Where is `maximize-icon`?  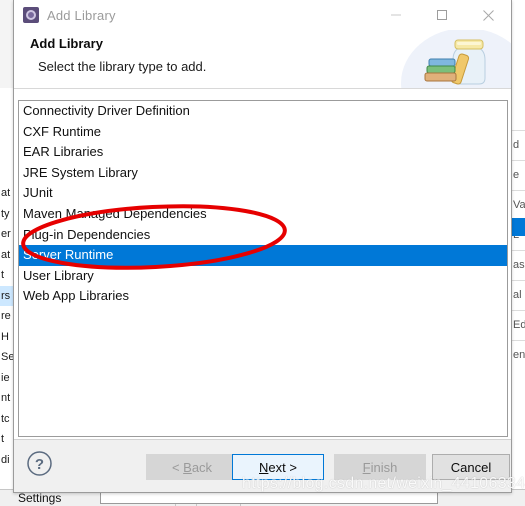 maximize-icon is located at coordinates (442, 15).